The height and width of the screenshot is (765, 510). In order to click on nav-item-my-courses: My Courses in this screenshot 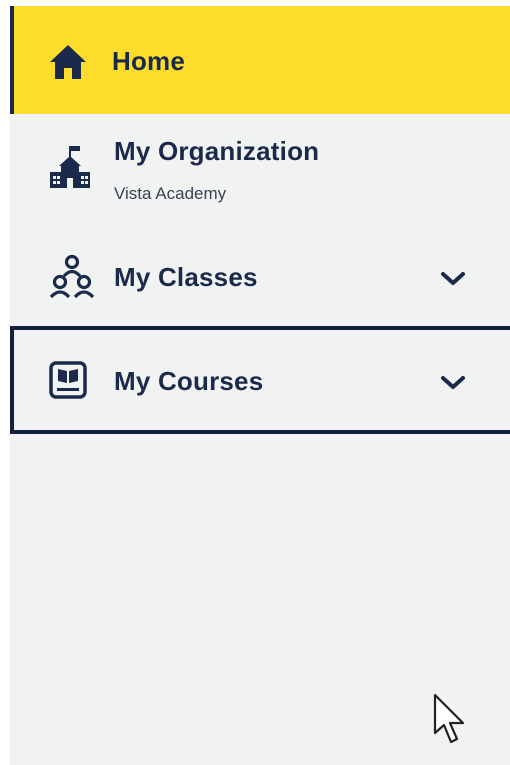, I will do `click(260, 380)`.